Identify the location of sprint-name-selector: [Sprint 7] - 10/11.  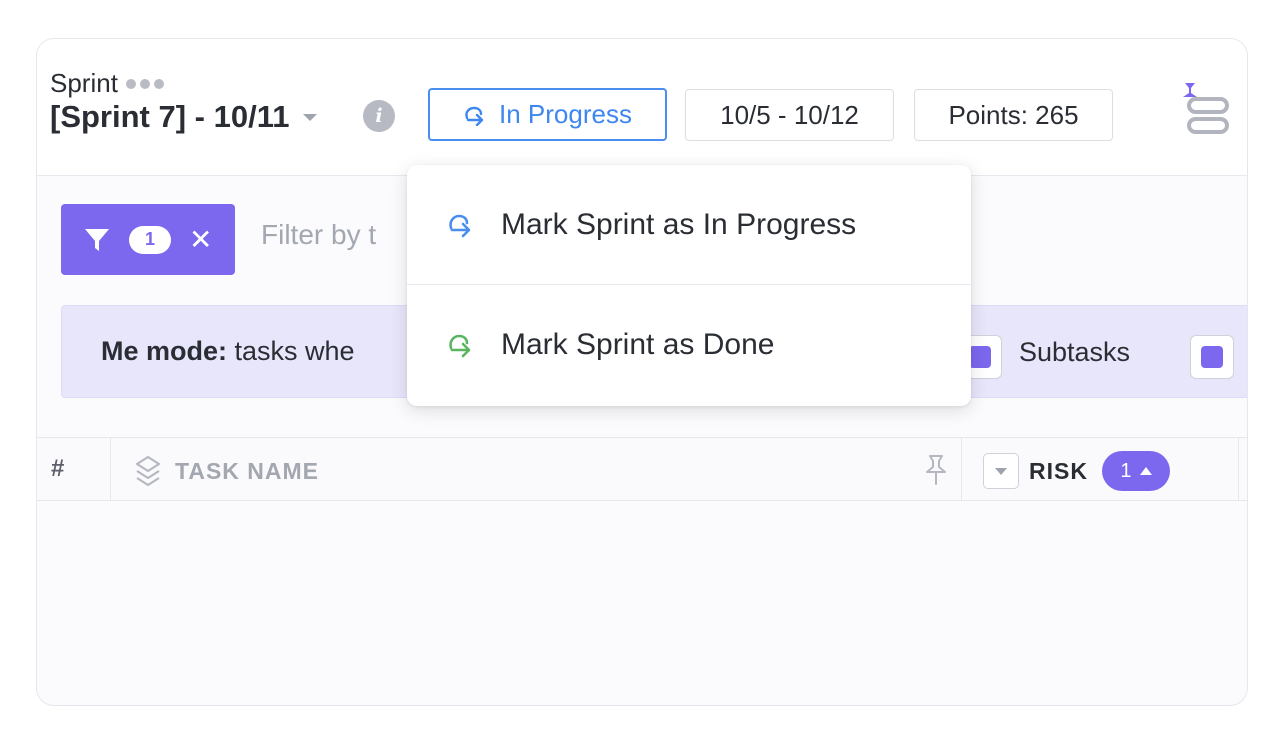
(184, 117).